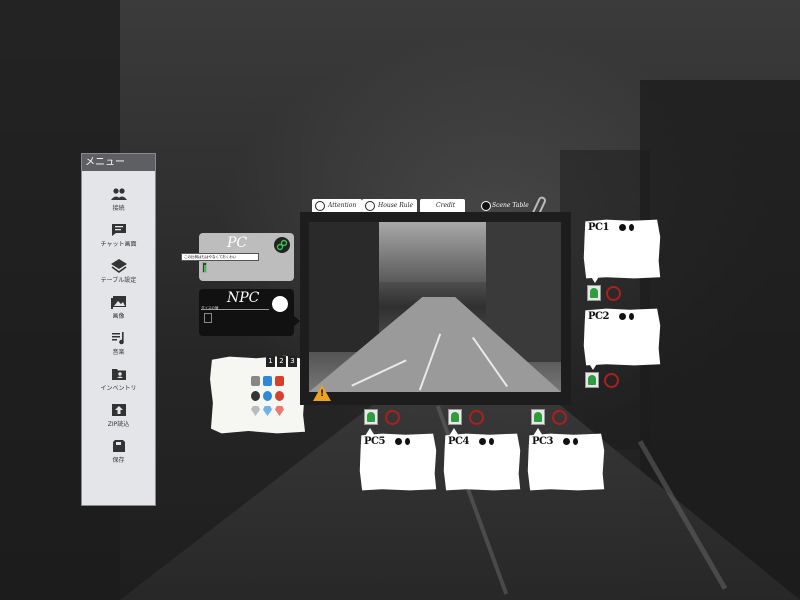 Image resolution: width=800 pixels, height=600 pixels. I want to click on menu-item-table-settings: テーブル設定, so click(118, 271).